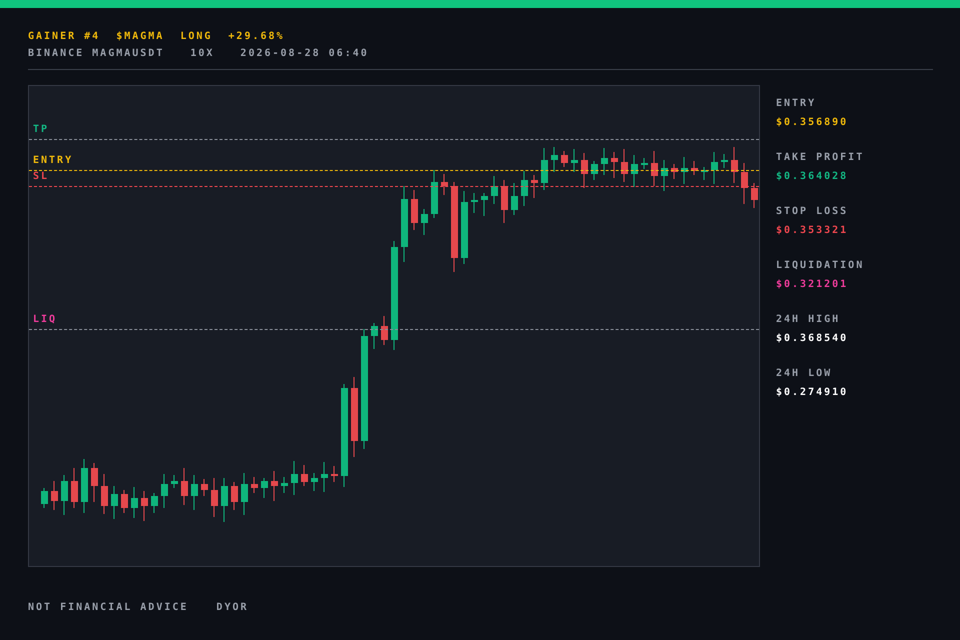  Describe the element at coordinates (140, 36) in the screenshot. I see `headline-text: $MAGMA` at that location.